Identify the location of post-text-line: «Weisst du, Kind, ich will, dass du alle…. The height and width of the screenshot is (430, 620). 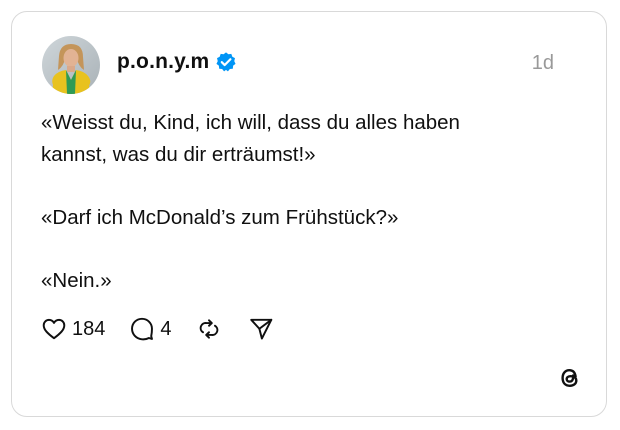
(250, 122).